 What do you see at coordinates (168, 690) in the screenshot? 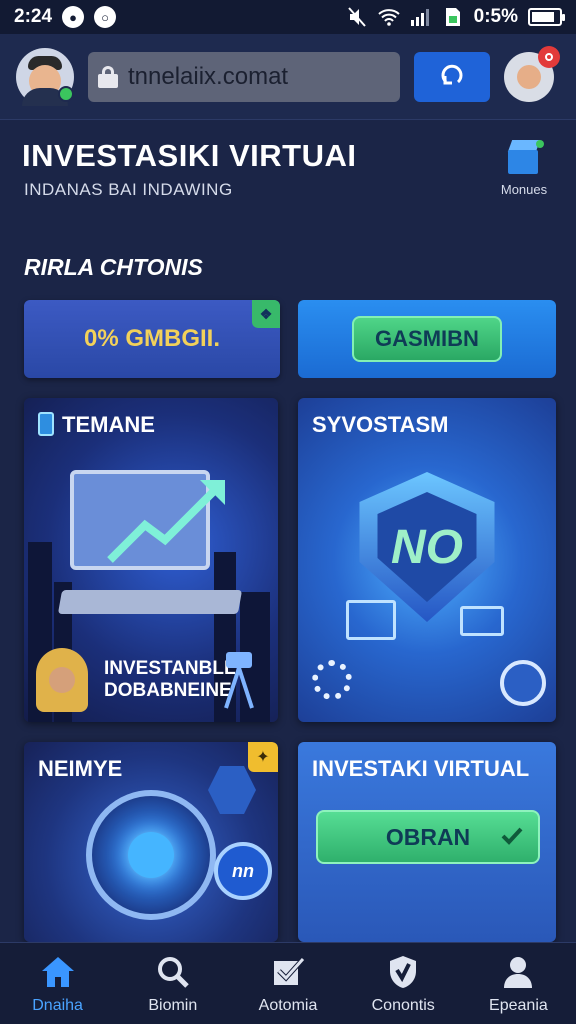
I see `caption-line-2: DOBABNEINE` at bounding box center [168, 690].